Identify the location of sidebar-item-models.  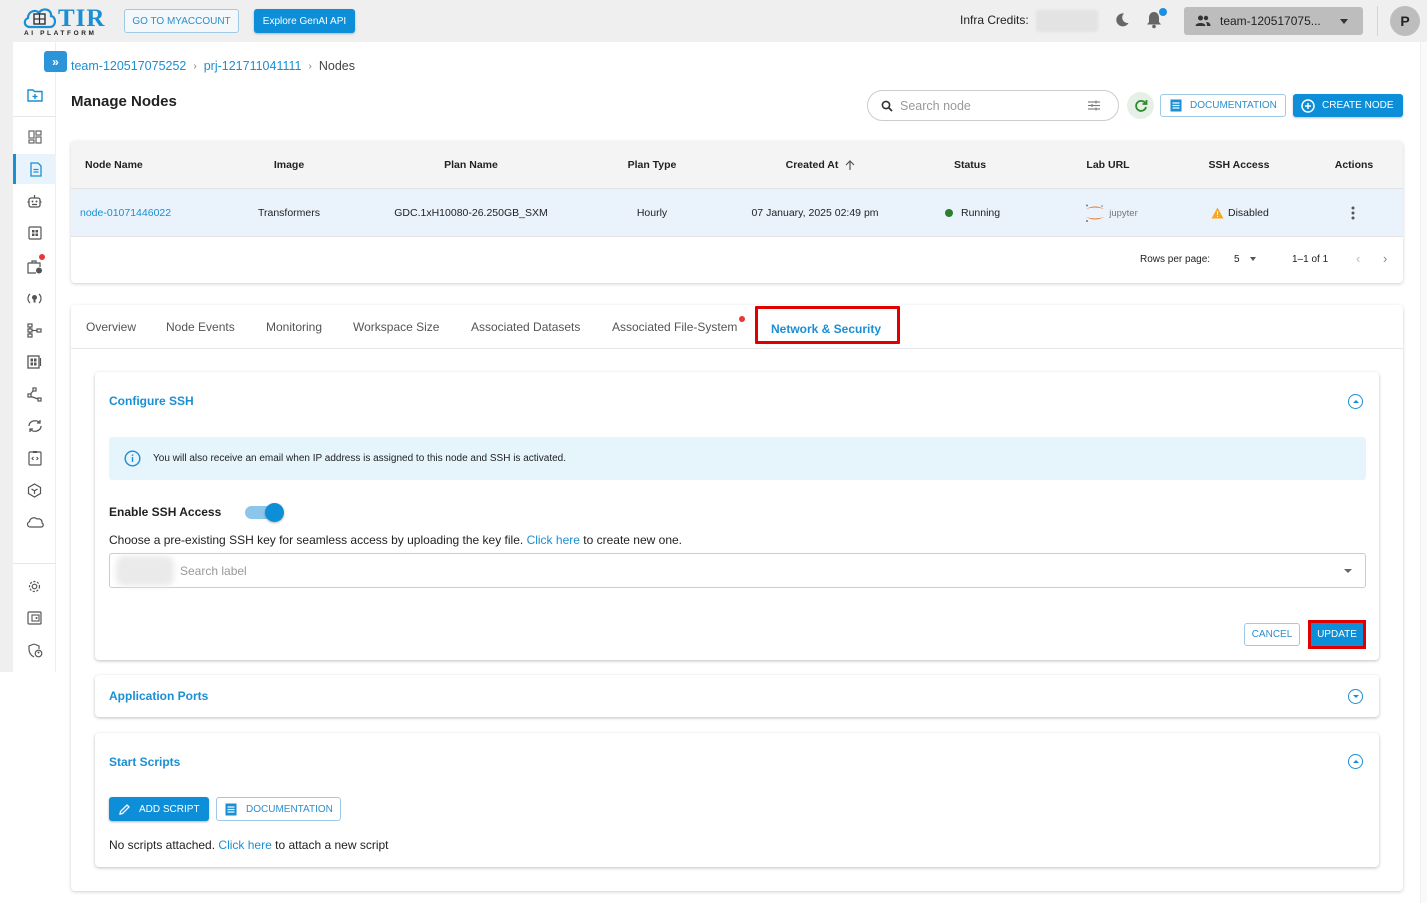
(34, 490).